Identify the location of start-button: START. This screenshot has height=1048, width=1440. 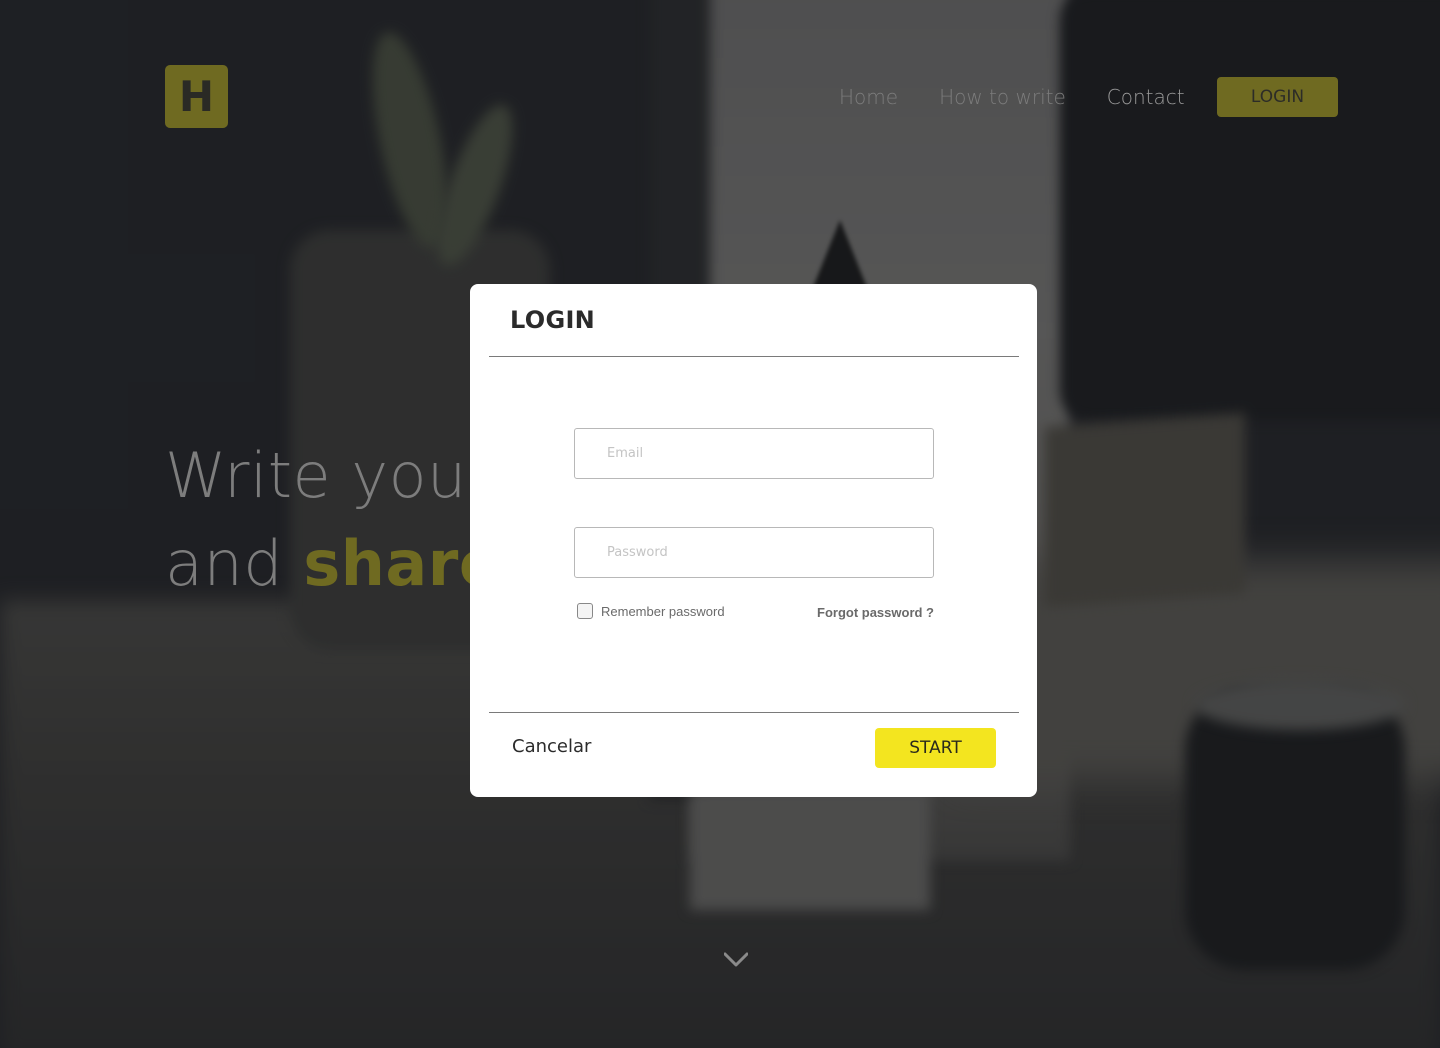
(935, 748).